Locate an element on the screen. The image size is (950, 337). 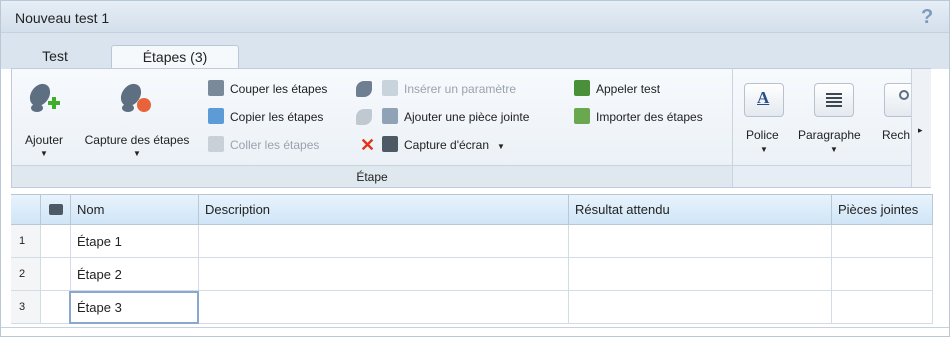
paragraph-label: Paragraphe is located at coordinates (829, 135).